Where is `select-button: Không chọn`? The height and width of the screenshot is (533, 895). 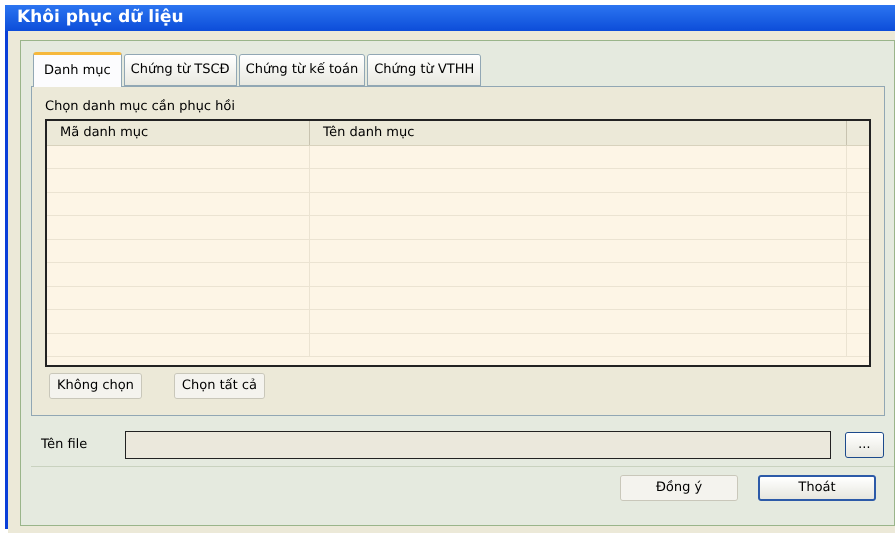 select-button: Không chọn is located at coordinates (95, 385).